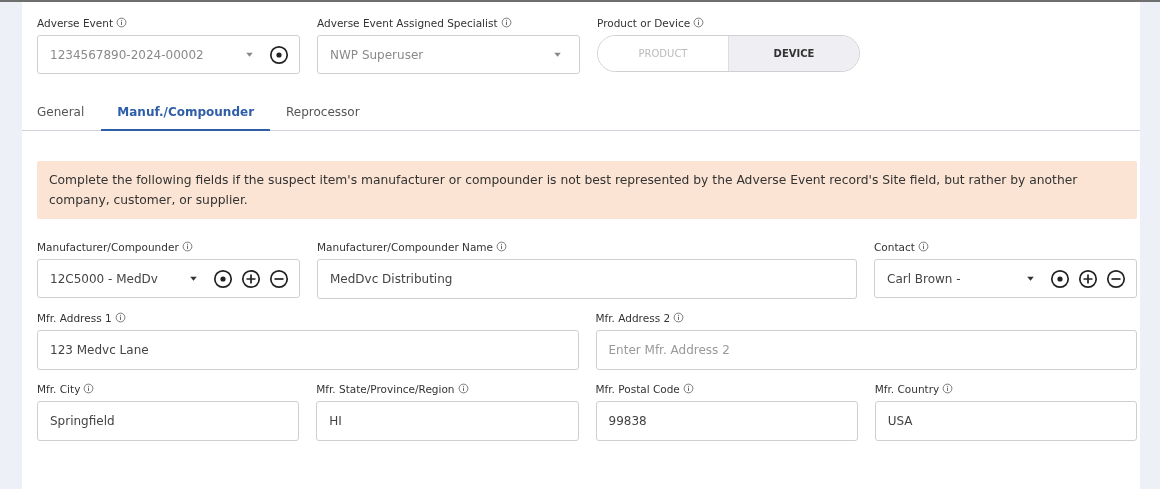 This screenshot has height=489, width=1160. Describe the element at coordinates (405, 246) in the screenshot. I see `field-label: Manufacturer/Compounder Name` at that location.